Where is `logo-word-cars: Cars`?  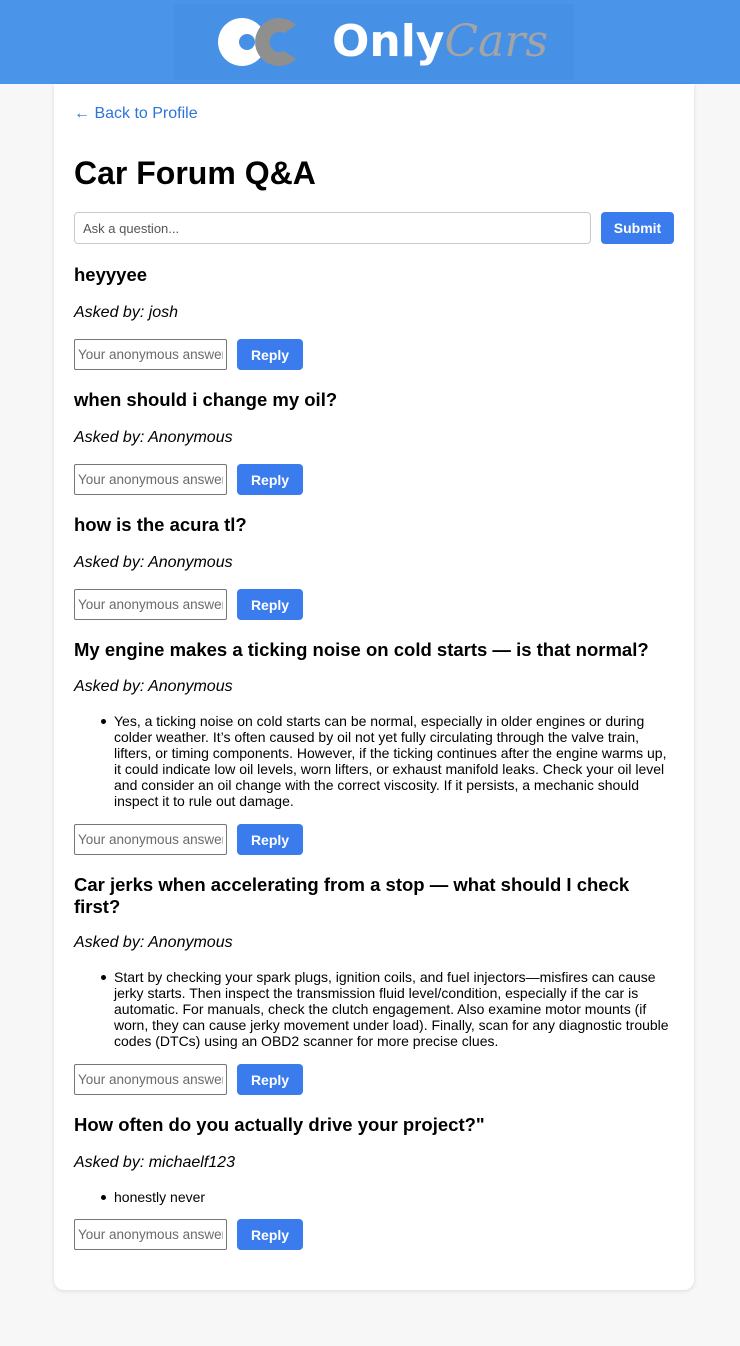 logo-word-cars: Cars is located at coordinates (496, 41).